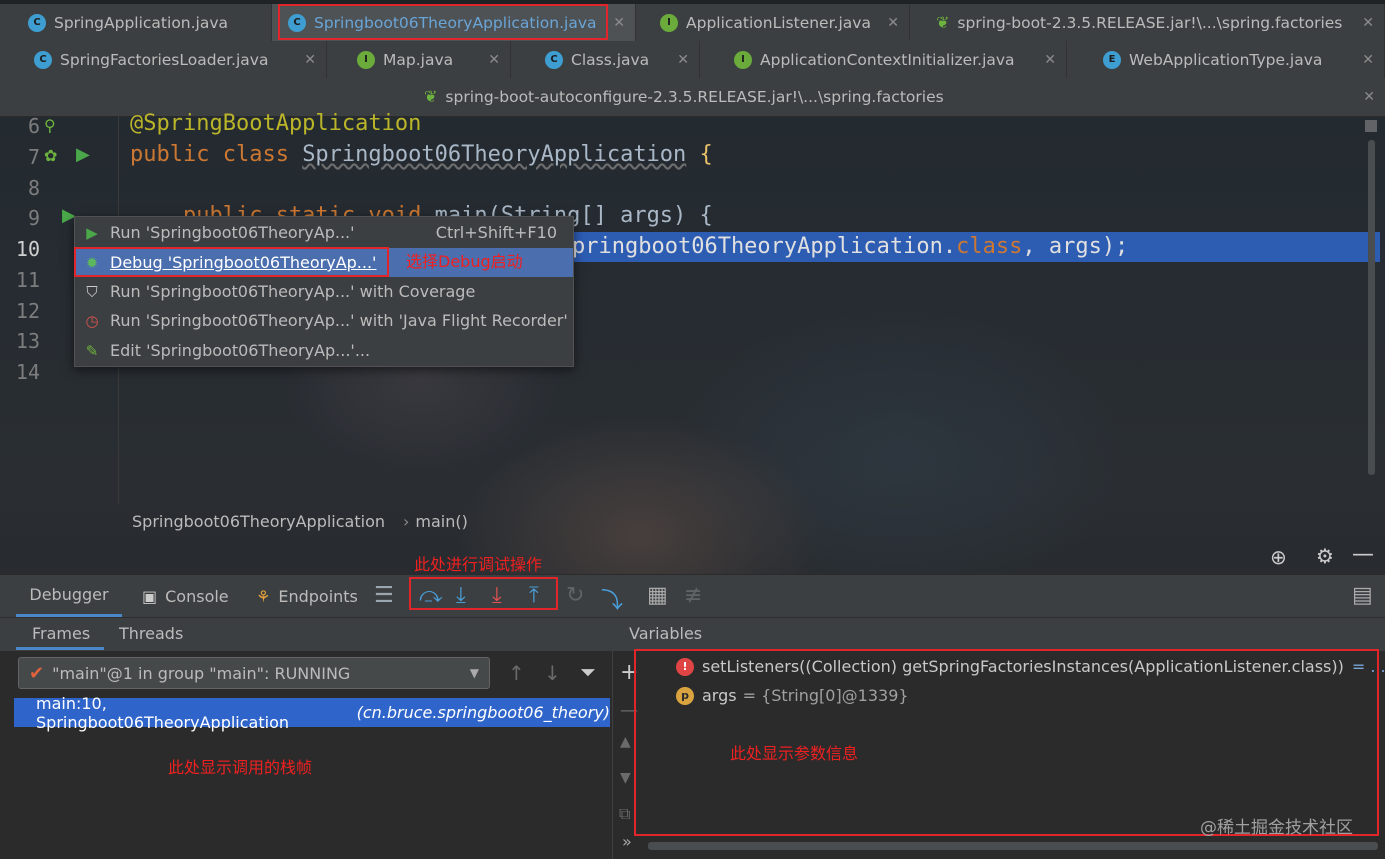  I want to click on move-down-icon: ▼, so click(625, 778).